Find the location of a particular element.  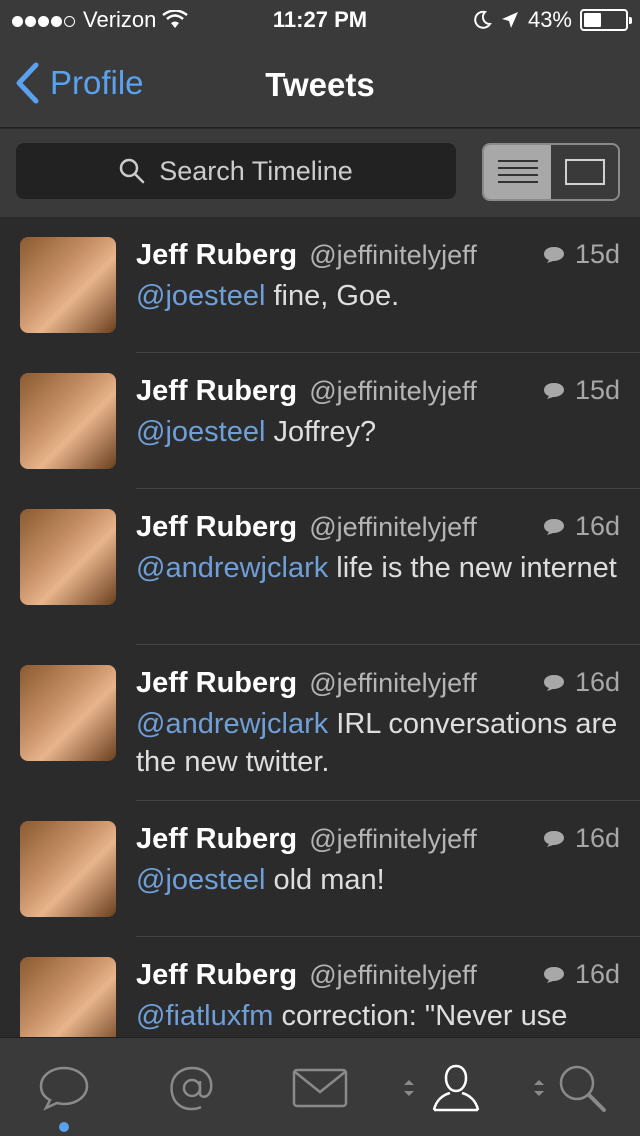

profile-tab is located at coordinates (442, 1087).